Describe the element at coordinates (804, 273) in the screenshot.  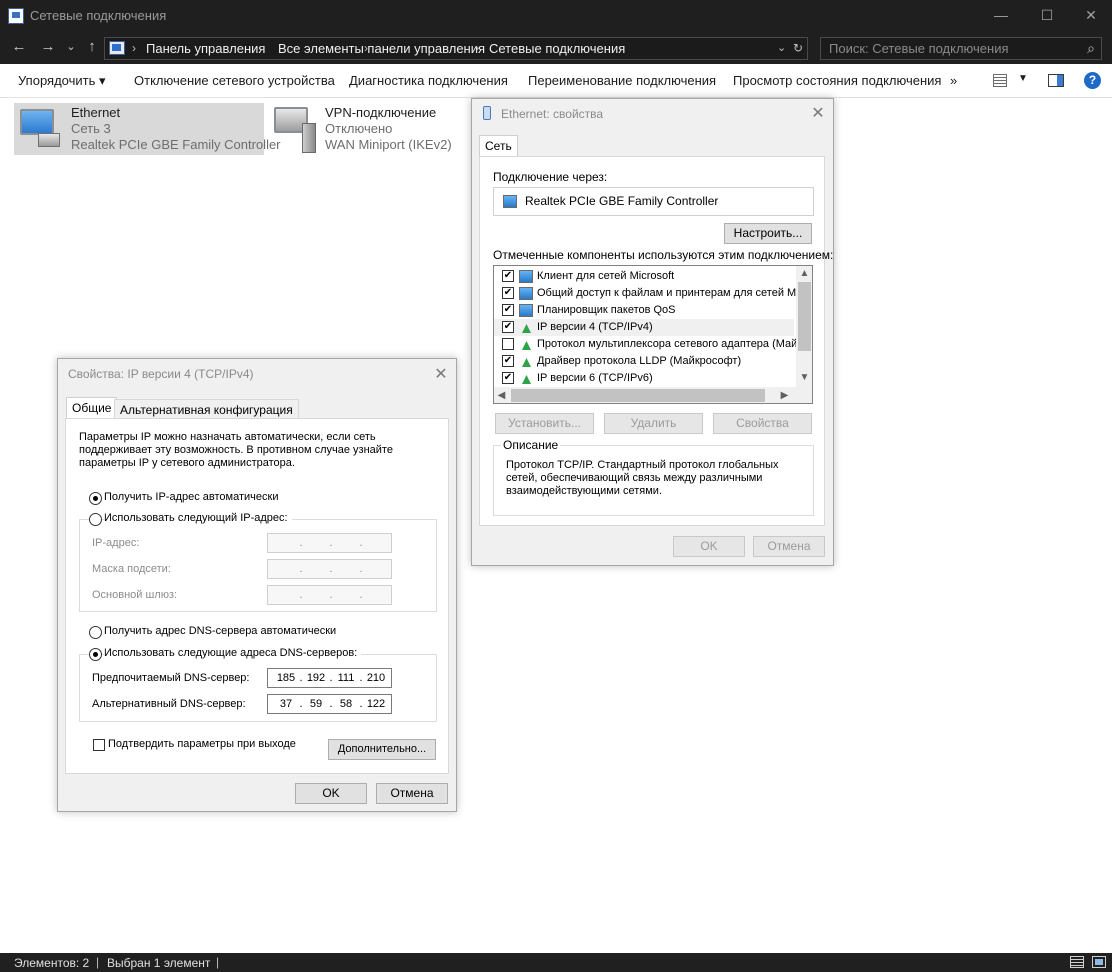
I see `scroll-up-icon: ▲` at that location.